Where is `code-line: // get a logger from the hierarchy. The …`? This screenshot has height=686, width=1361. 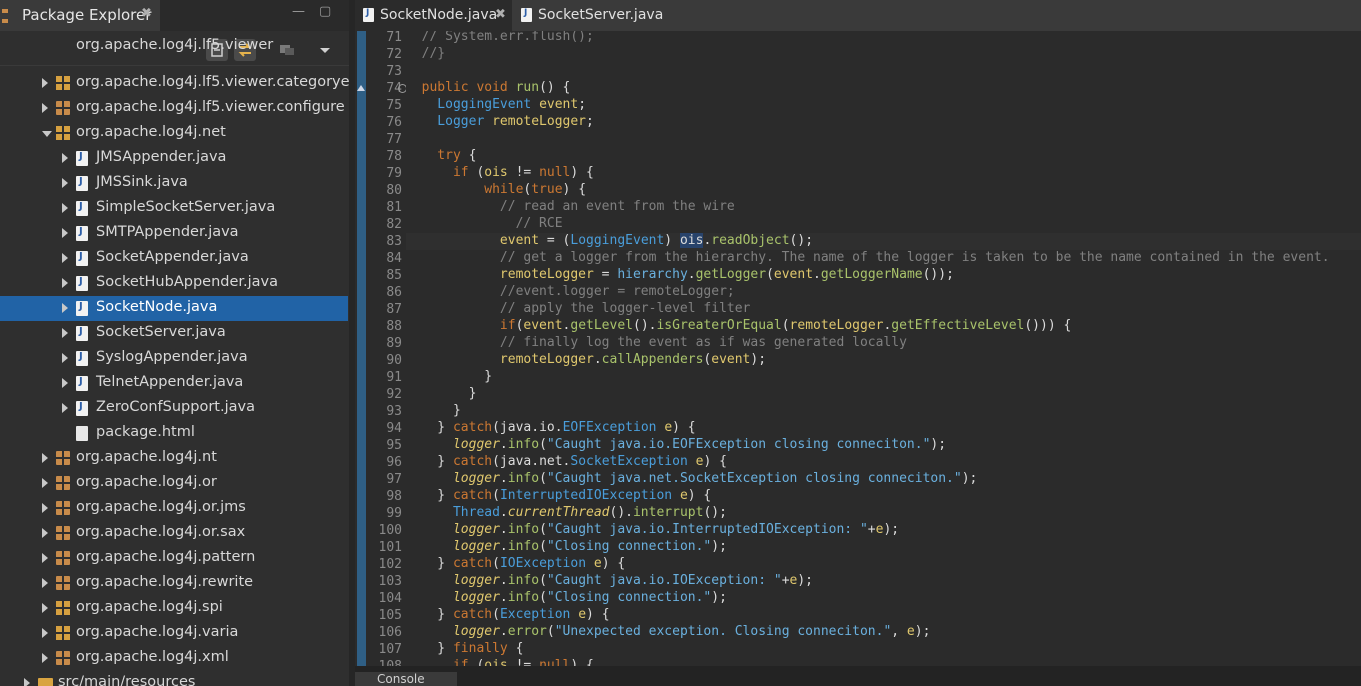
code-line: // get a logger from the hierarchy. The … is located at coordinates (883, 258).